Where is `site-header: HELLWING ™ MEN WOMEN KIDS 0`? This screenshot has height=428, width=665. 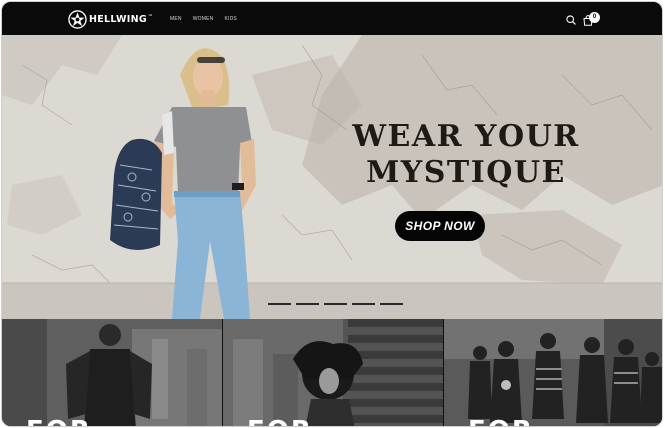 site-header: HELLWING ™ MEN WOMEN KIDS 0 is located at coordinates (332, 18).